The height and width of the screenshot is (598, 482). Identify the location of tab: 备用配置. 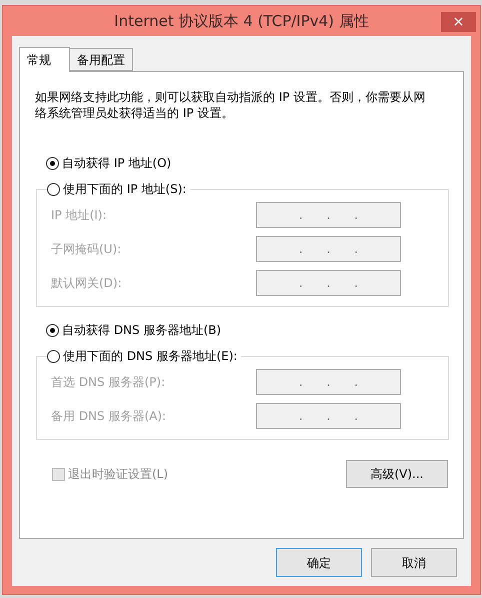
(101, 59).